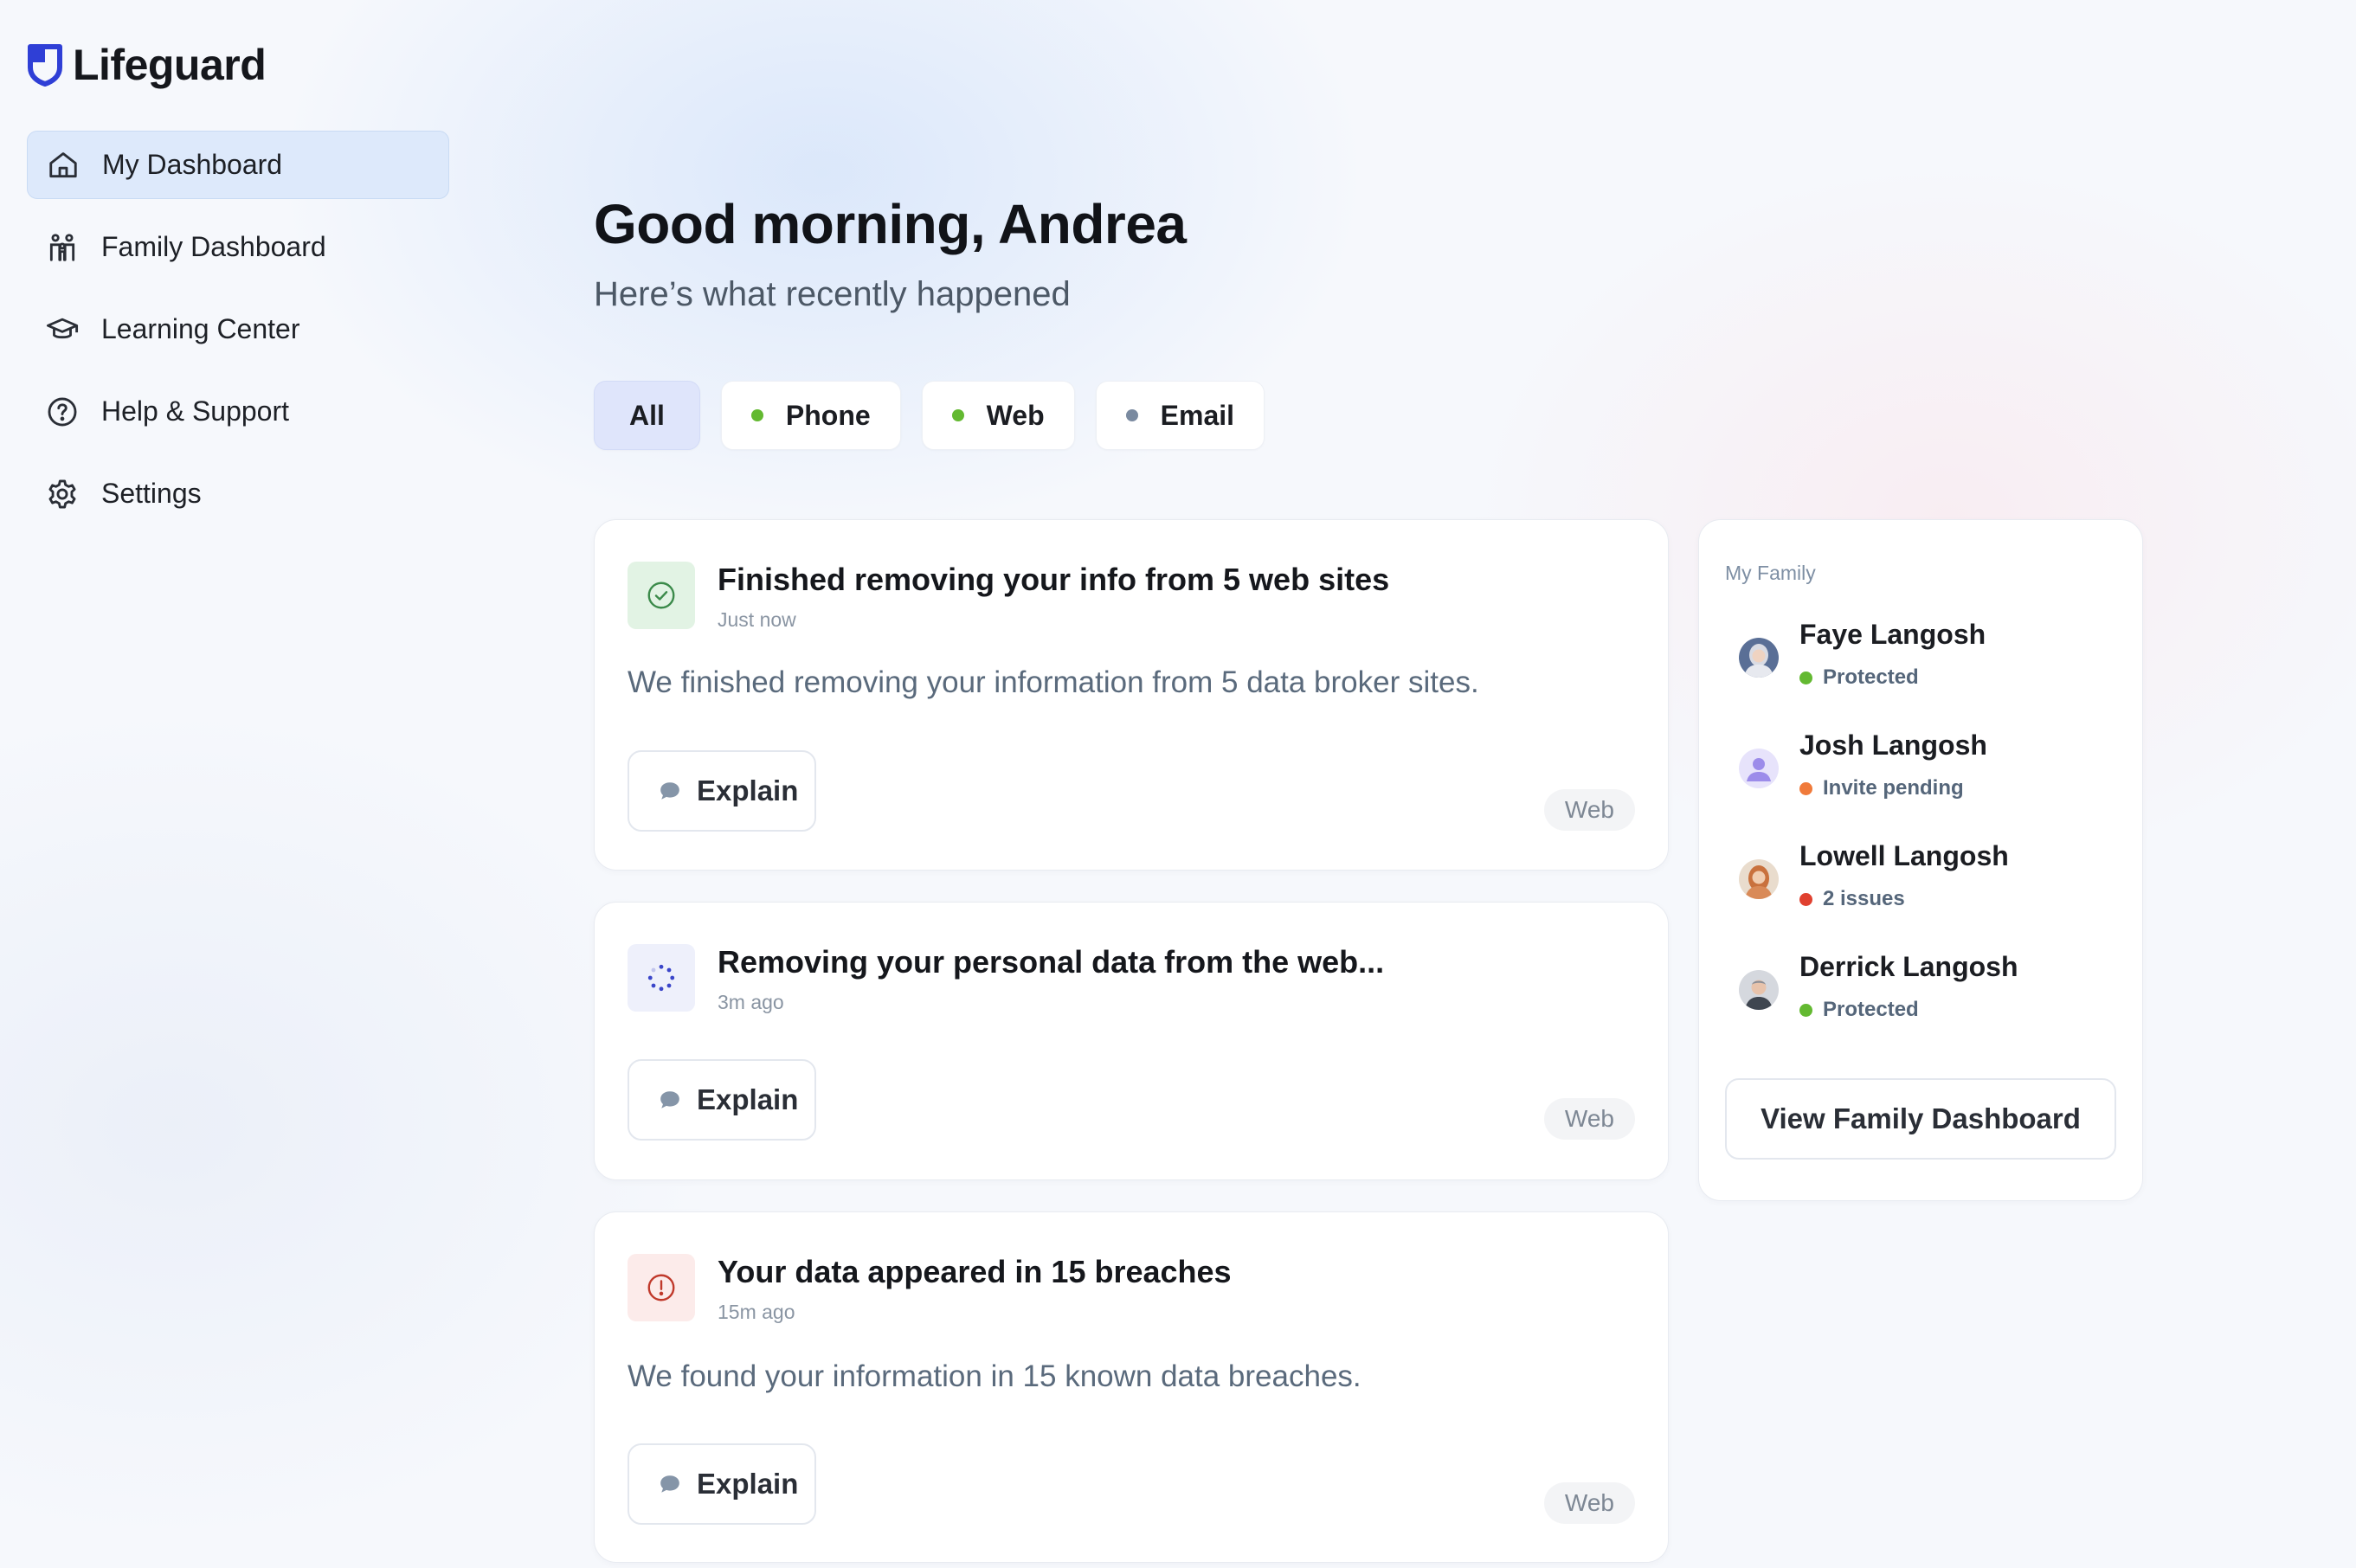  I want to click on sidebar-item-label: Help & Support, so click(195, 411).